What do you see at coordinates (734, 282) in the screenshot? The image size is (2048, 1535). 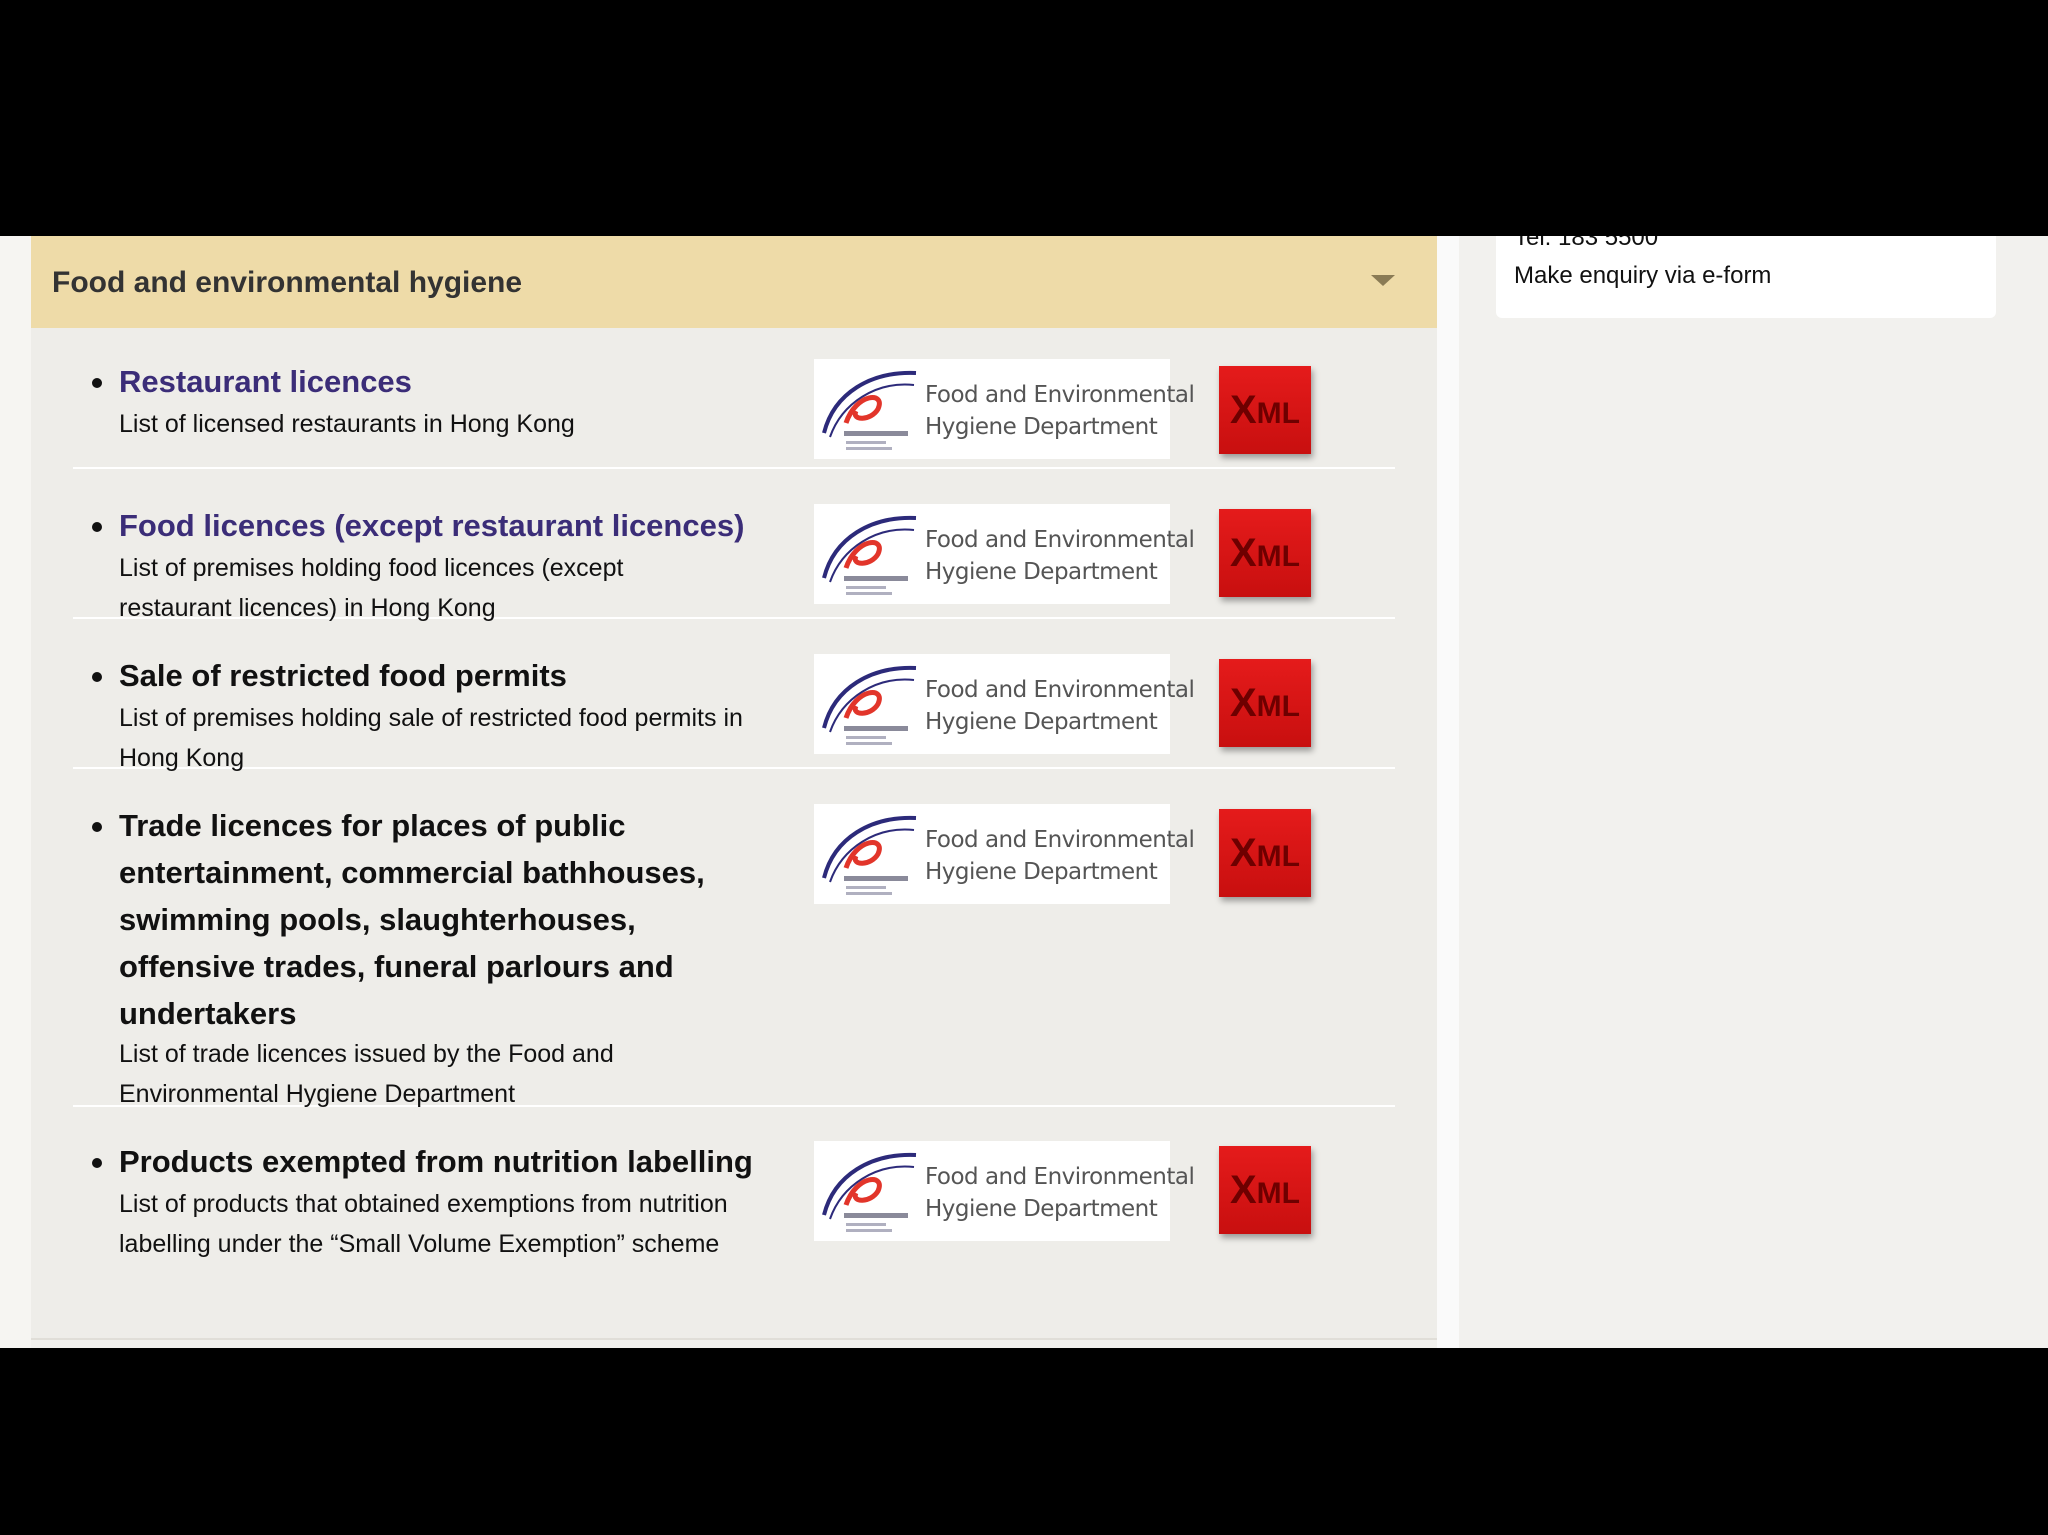 I see `accordion-header: Food and environmental hygiene` at bounding box center [734, 282].